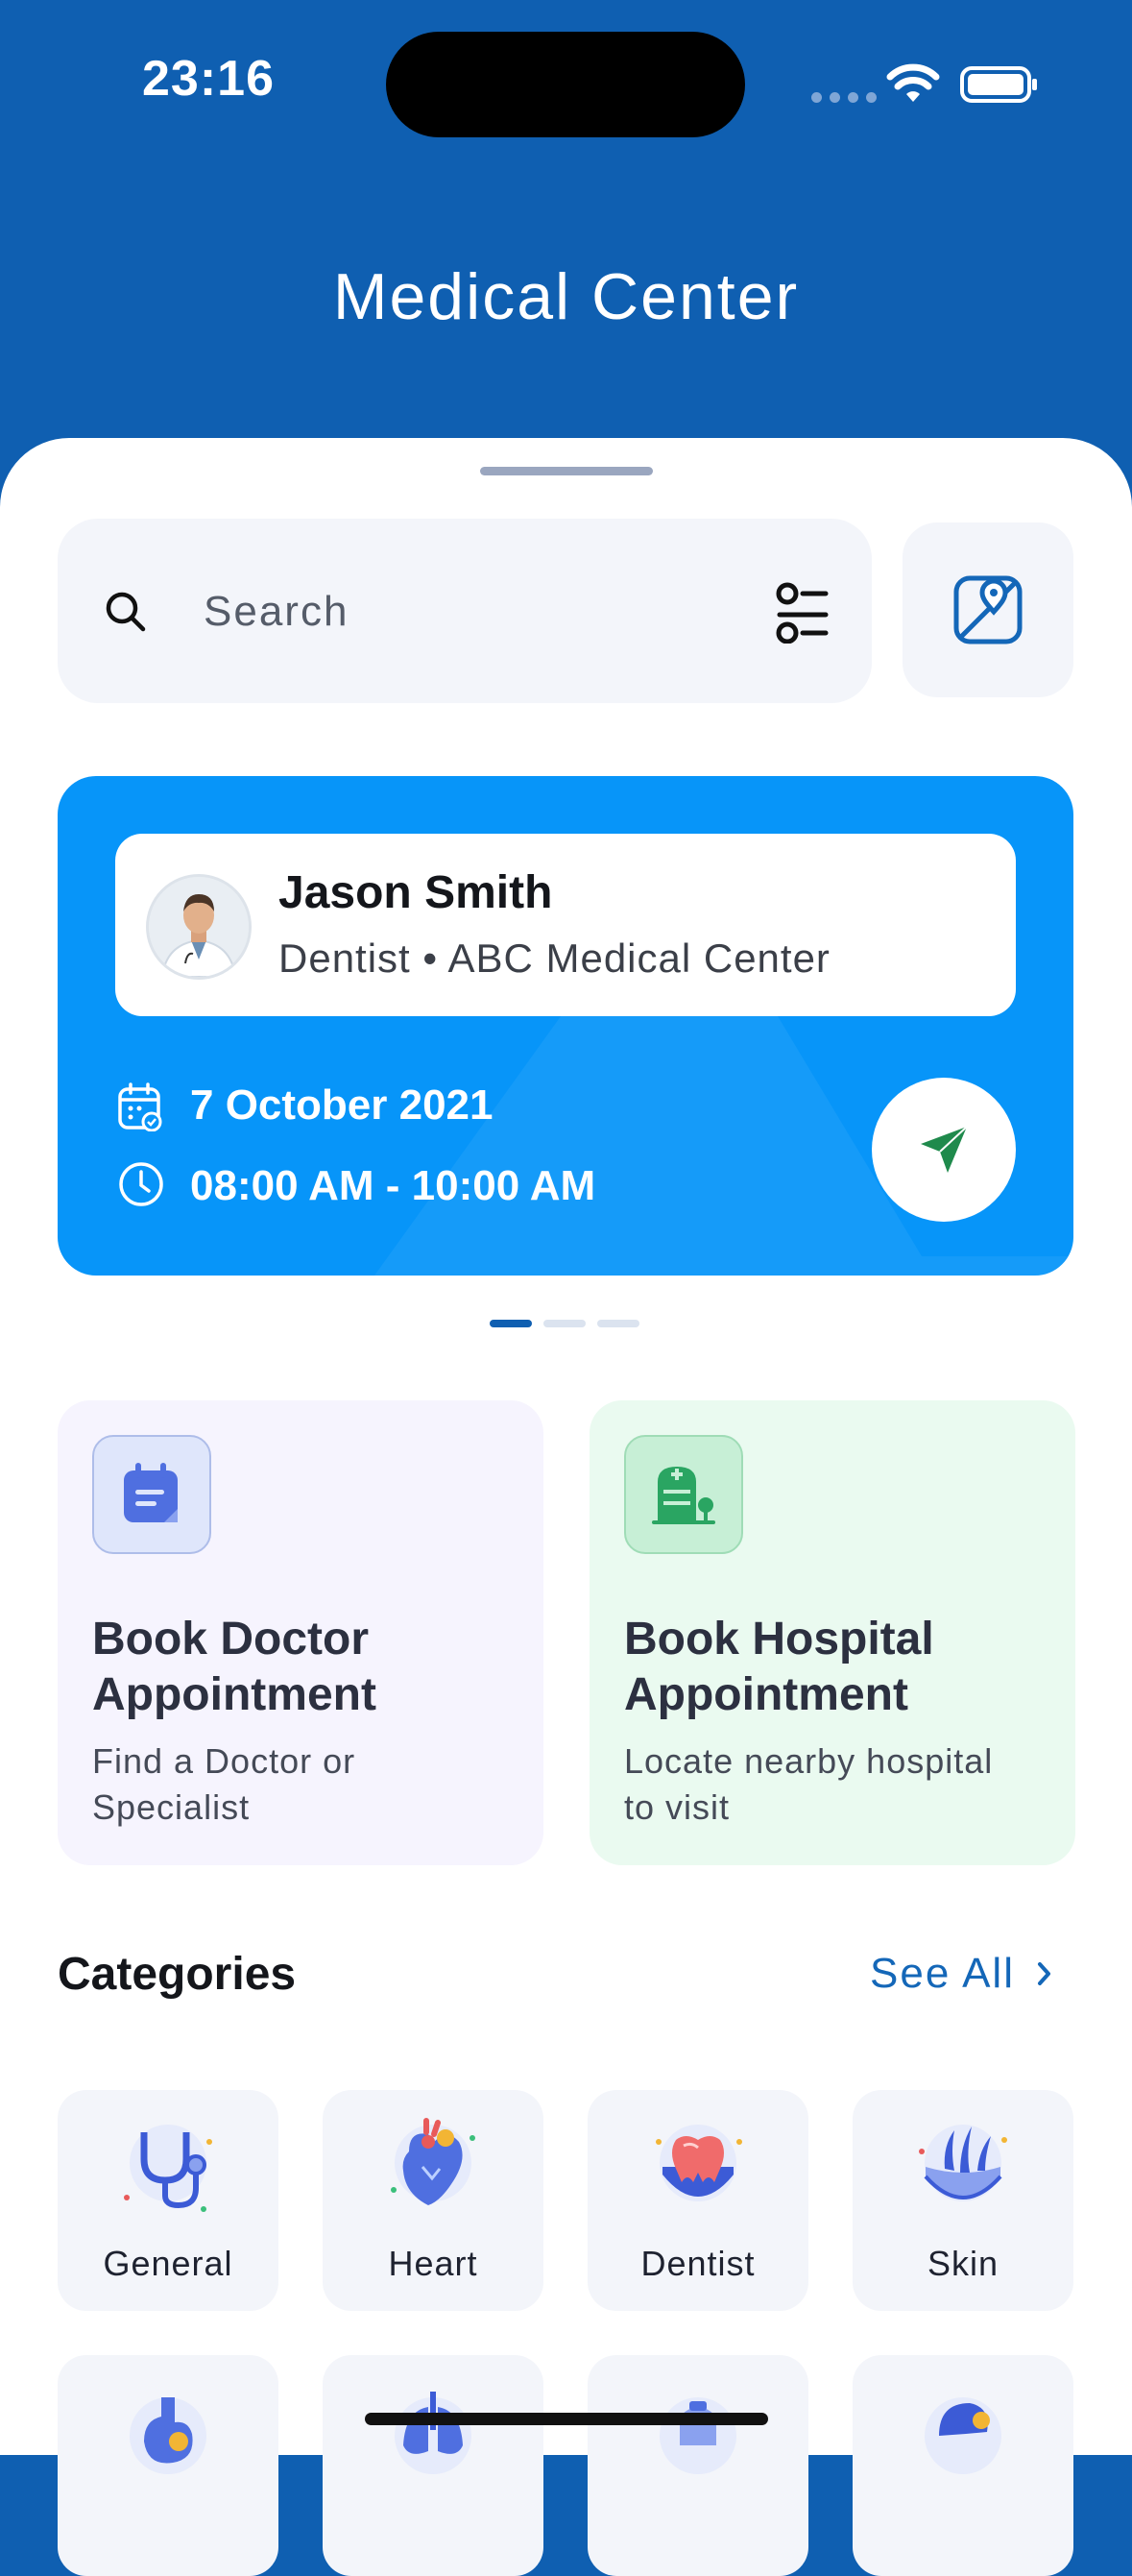  I want to click on search-icon, so click(126, 612).